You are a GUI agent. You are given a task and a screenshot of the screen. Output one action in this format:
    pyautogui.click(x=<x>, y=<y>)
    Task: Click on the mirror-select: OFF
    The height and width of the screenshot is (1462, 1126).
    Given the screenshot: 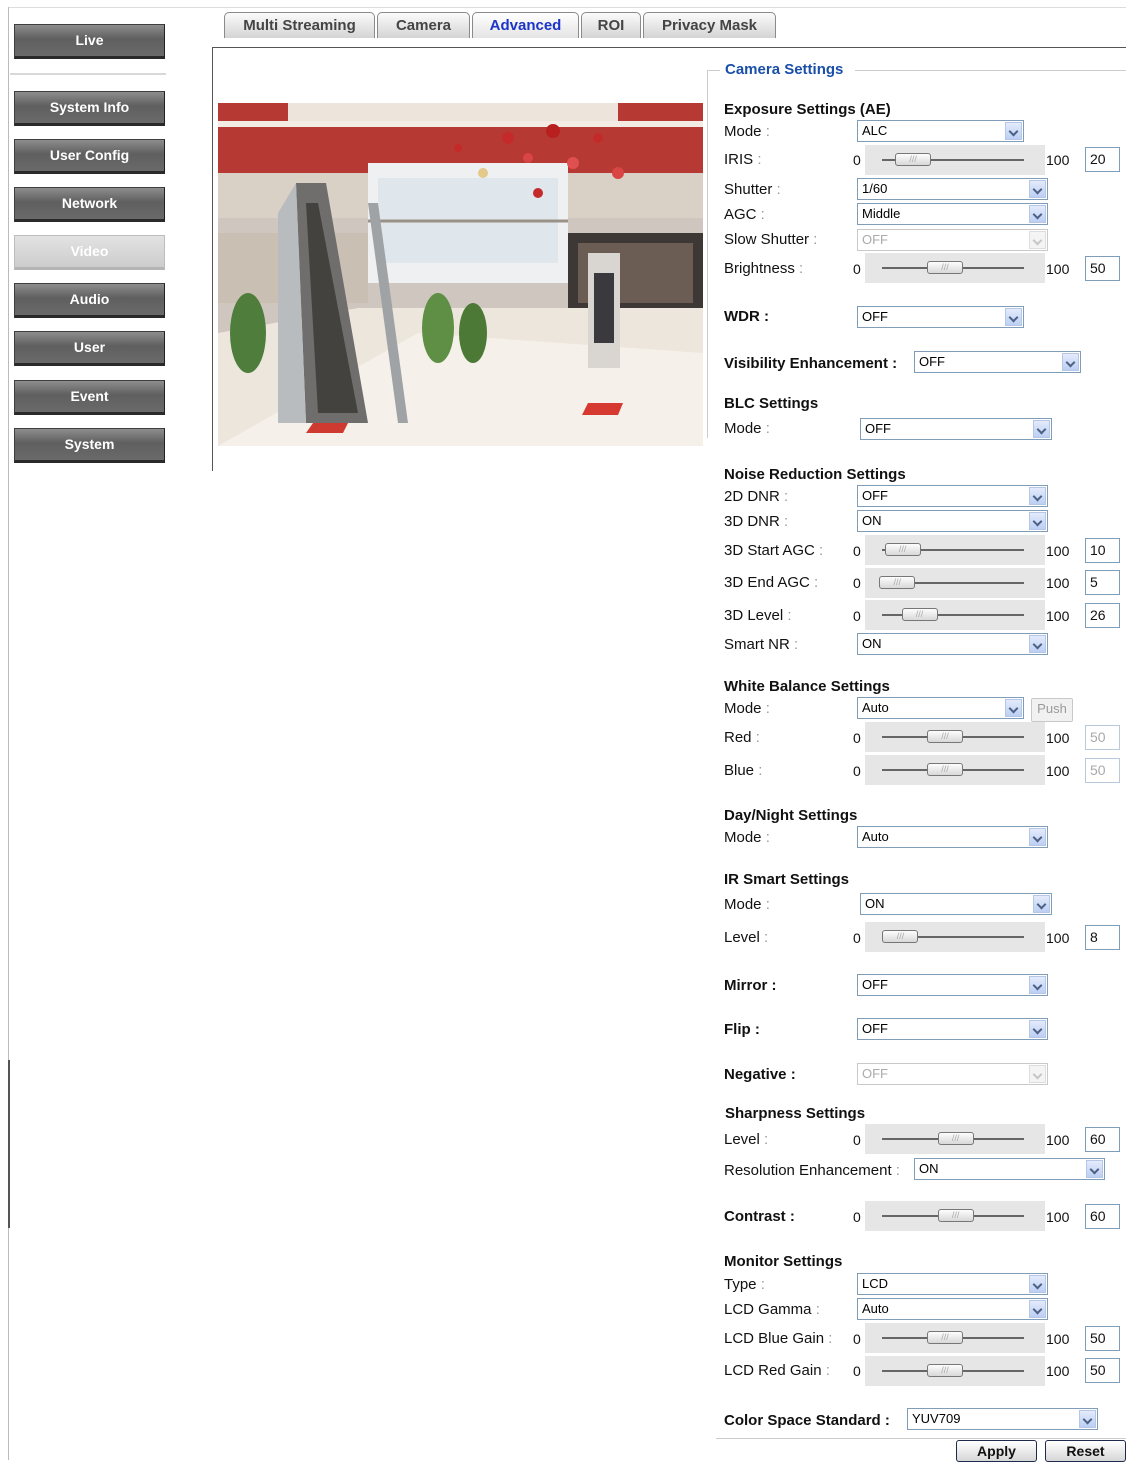 What is the action you would take?
    pyautogui.click(x=952, y=985)
    